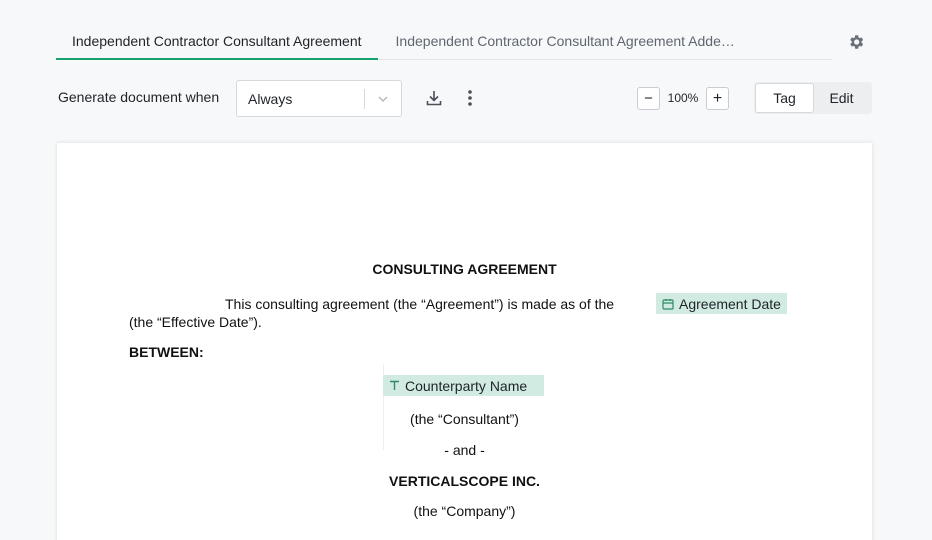  I want to click on document-title: CONSULTING AGREEMENT, so click(464, 269).